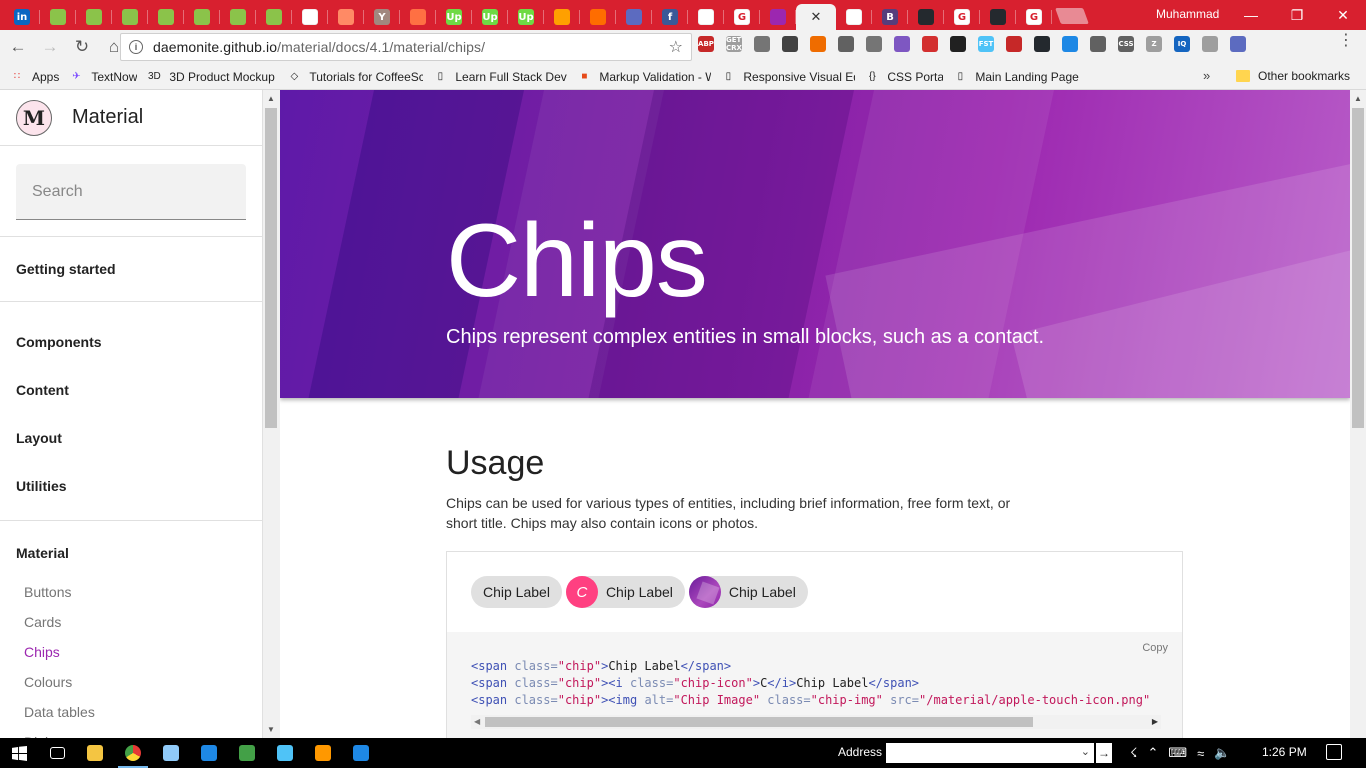 The width and height of the screenshot is (1366, 768). Describe the element at coordinates (790, 44) in the screenshot. I see `compass-icon` at that location.